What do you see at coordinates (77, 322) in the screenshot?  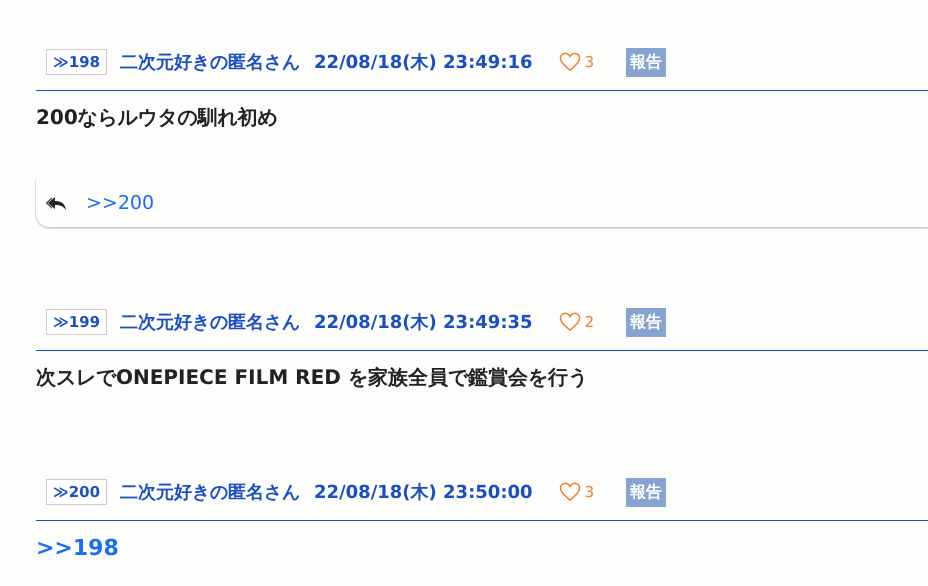 I see `post-number-link: ≫199` at bounding box center [77, 322].